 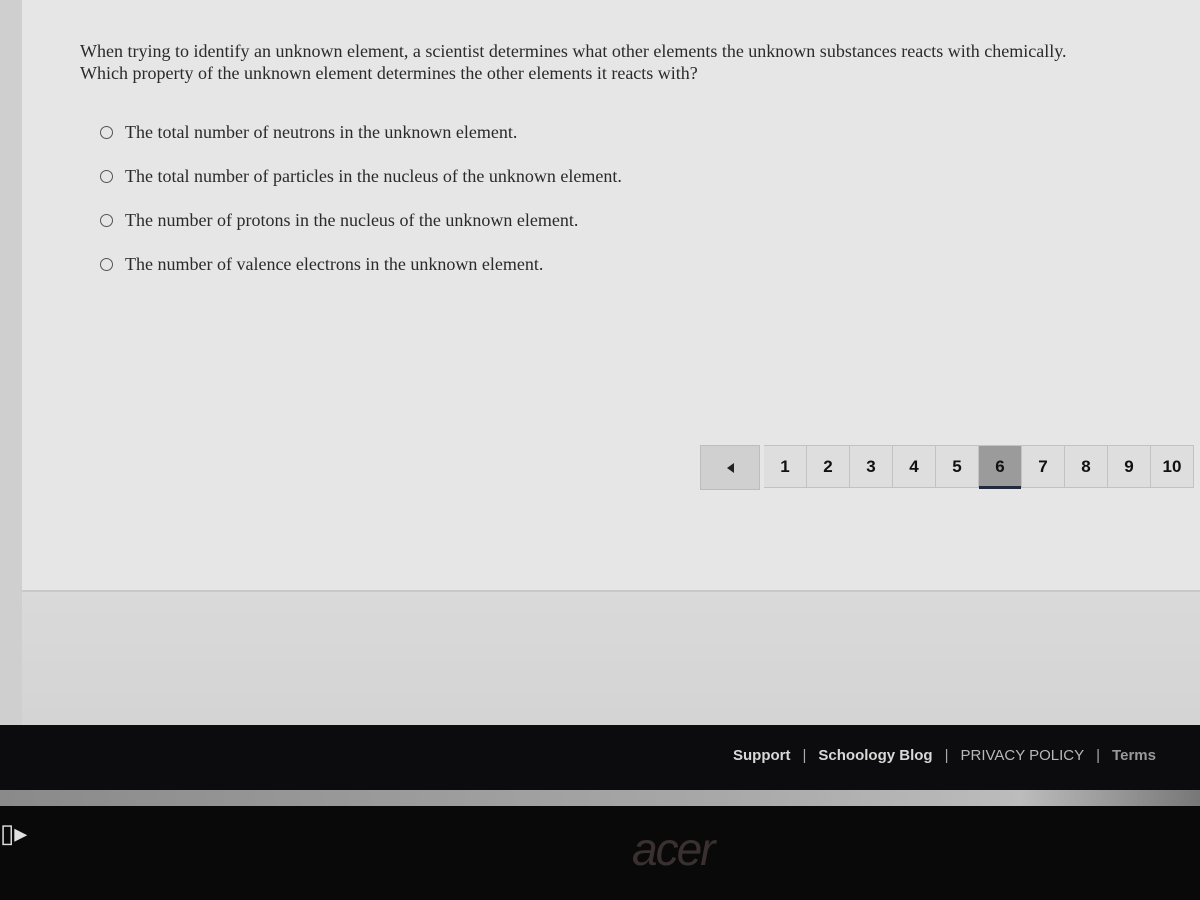 I want to click on monitor-bezel, so click(x=600, y=853).